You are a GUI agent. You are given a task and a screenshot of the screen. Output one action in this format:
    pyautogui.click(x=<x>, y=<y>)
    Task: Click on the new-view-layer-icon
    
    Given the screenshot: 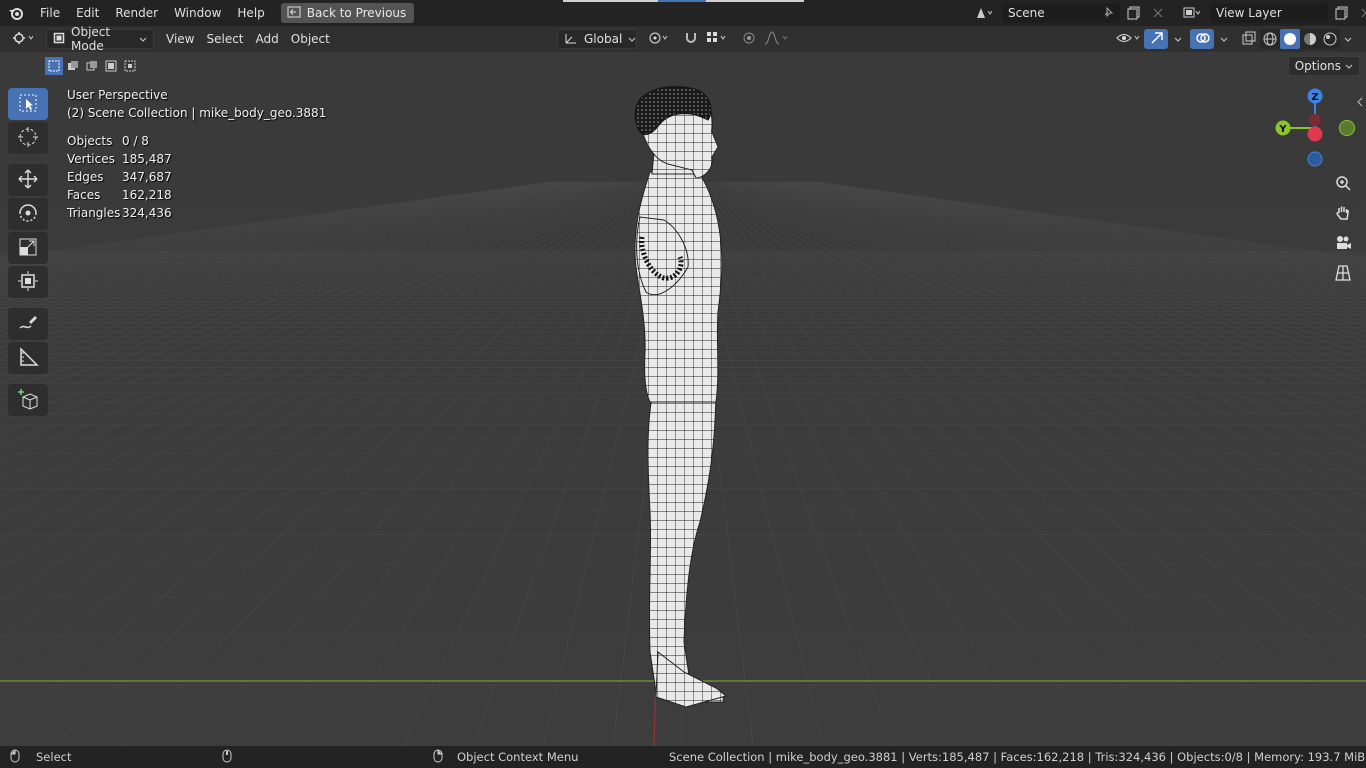 What is the action you would take?
    pyautogui.click(x=1342, y=13)
    